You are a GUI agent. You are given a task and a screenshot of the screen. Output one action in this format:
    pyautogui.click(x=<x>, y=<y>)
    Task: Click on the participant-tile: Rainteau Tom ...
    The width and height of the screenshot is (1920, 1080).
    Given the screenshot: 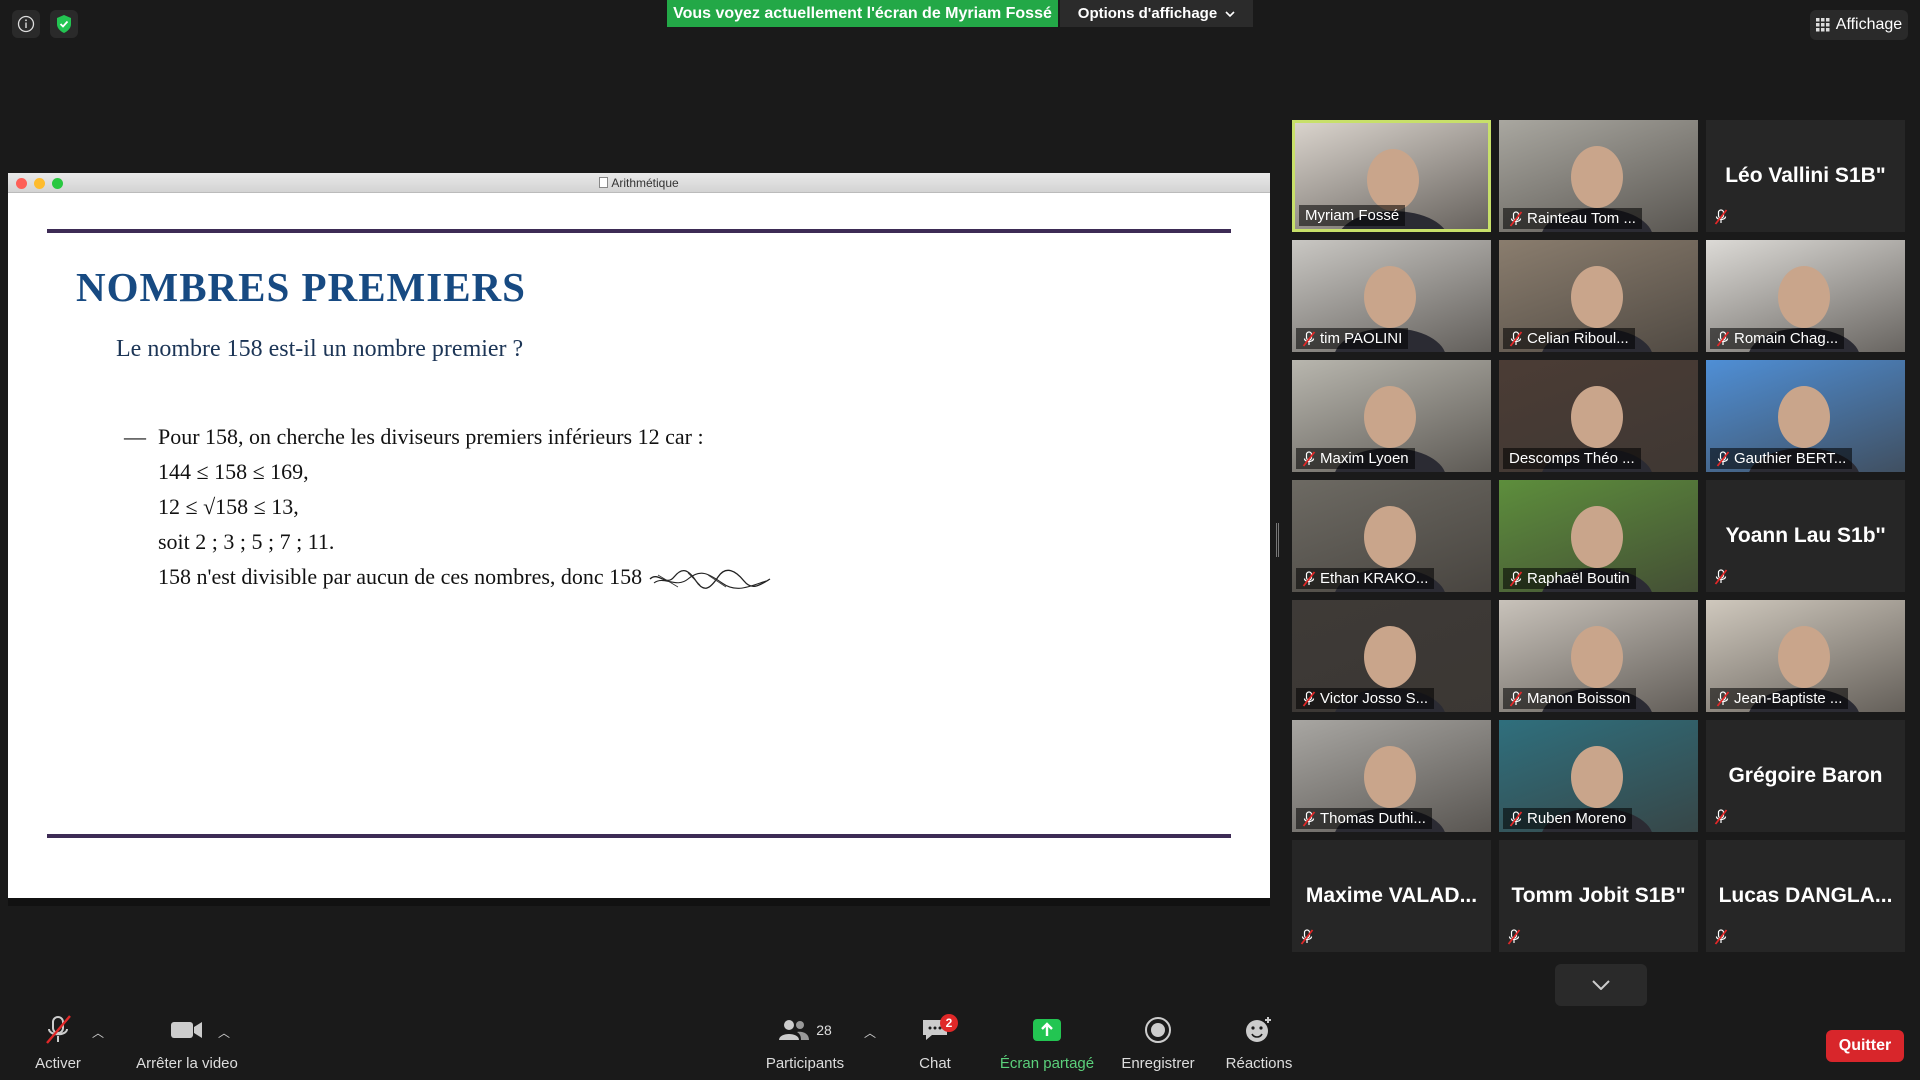 What is the action you would take?
    pyautogui.click(x=1598, y=176)
    